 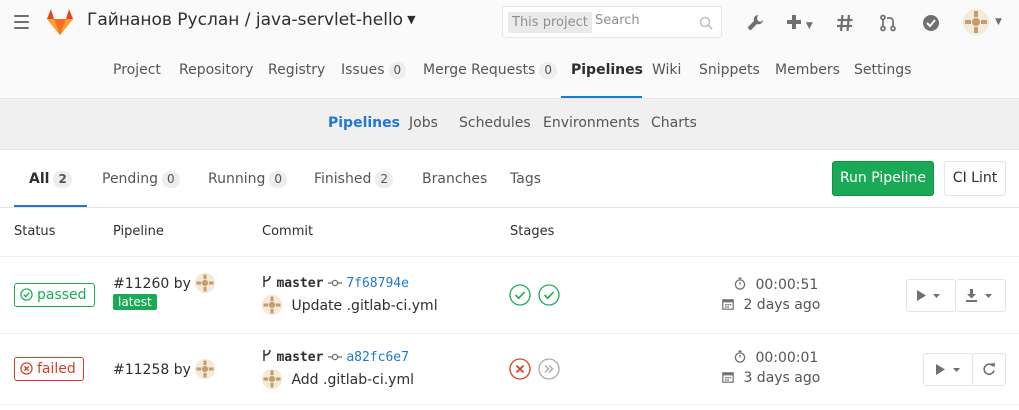 I want to click on subnav-item-charts: Charts, so click(x=674, y=123).